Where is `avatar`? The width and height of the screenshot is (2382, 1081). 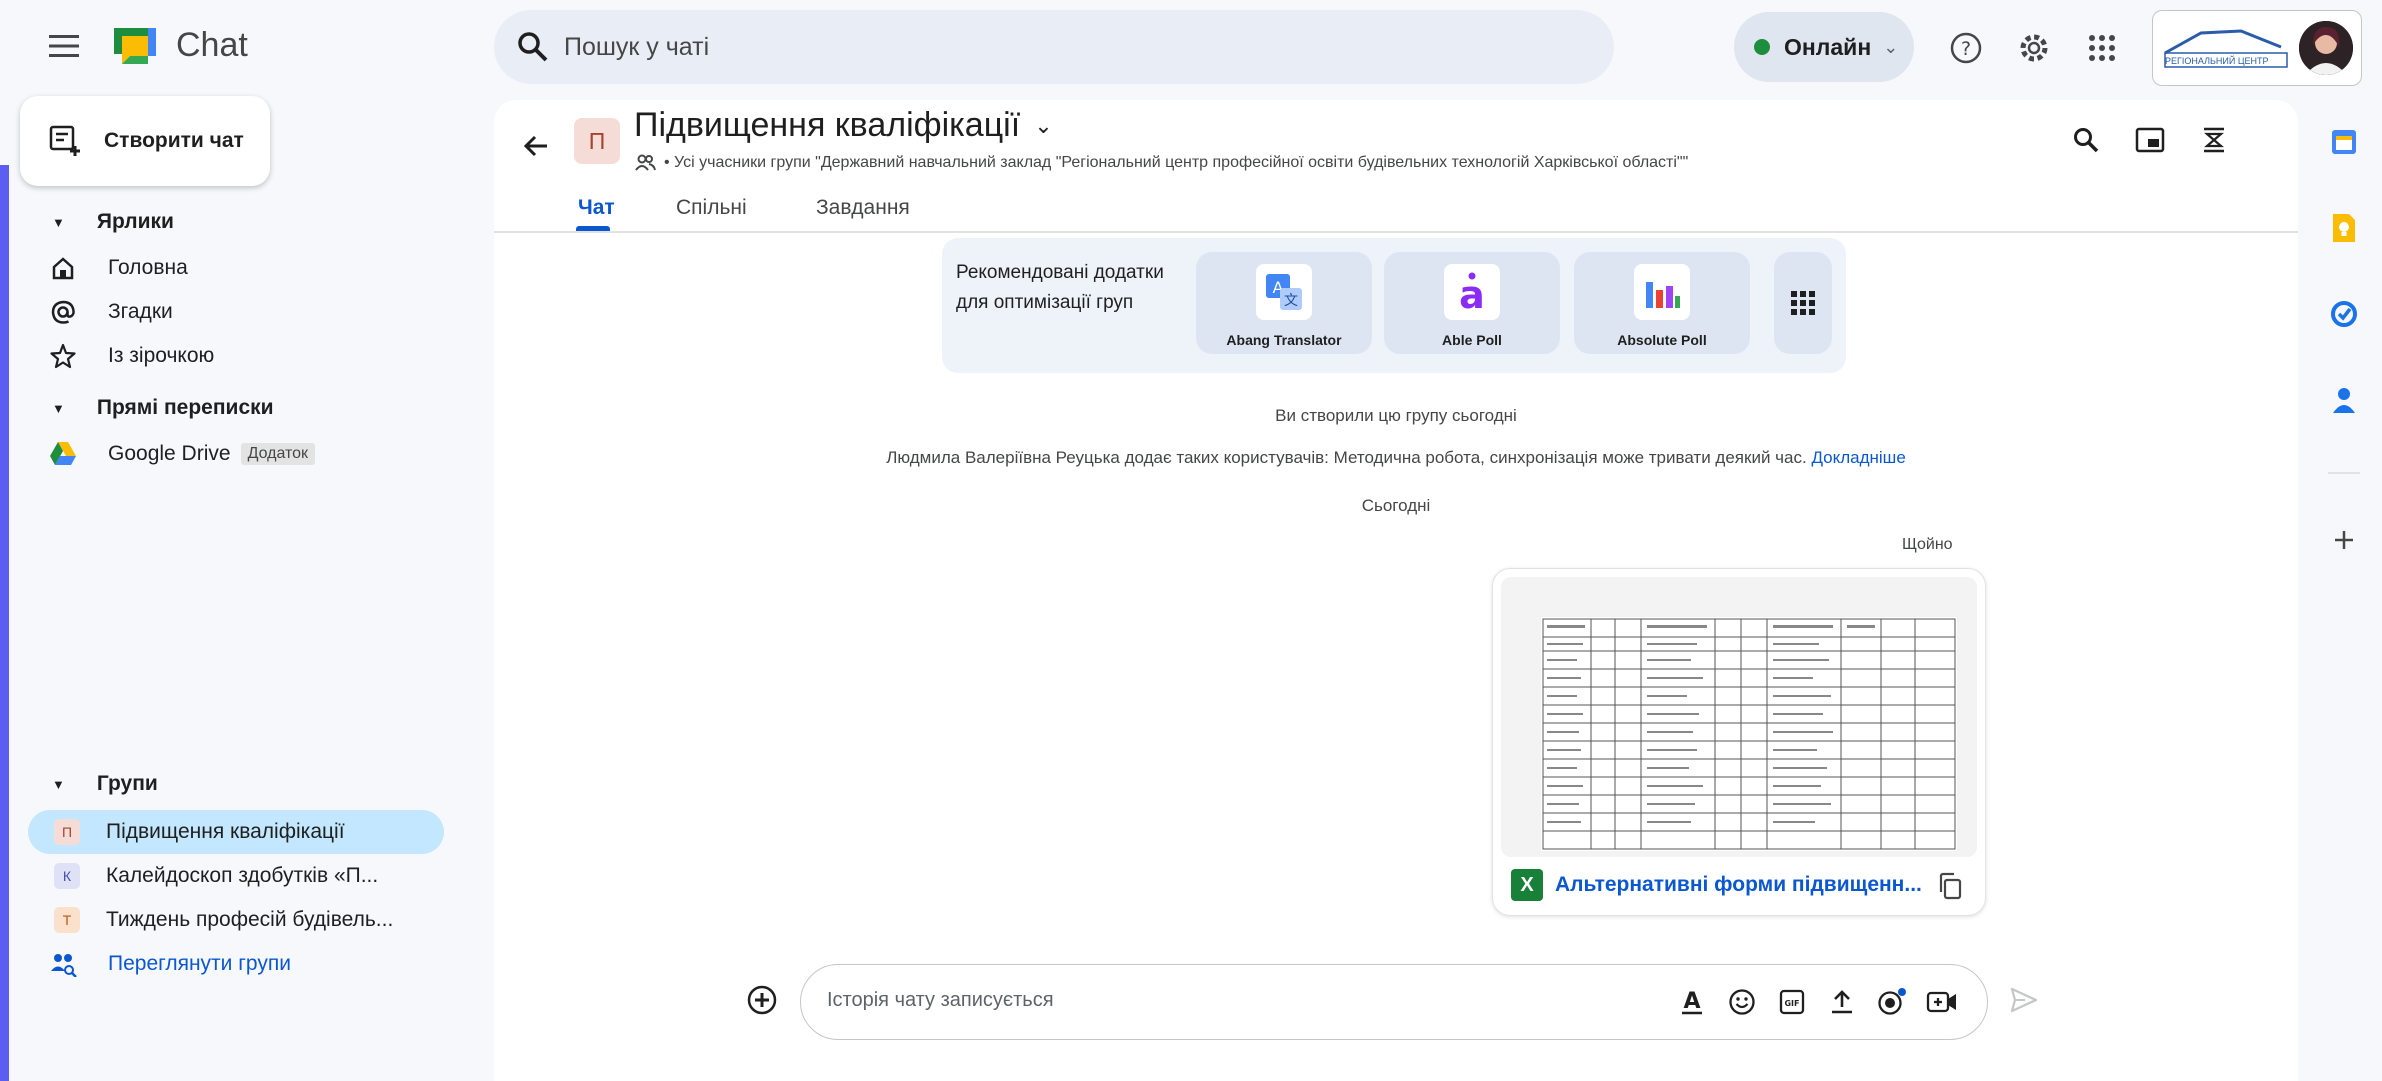 avatar is located at coordinates (2326, 48).